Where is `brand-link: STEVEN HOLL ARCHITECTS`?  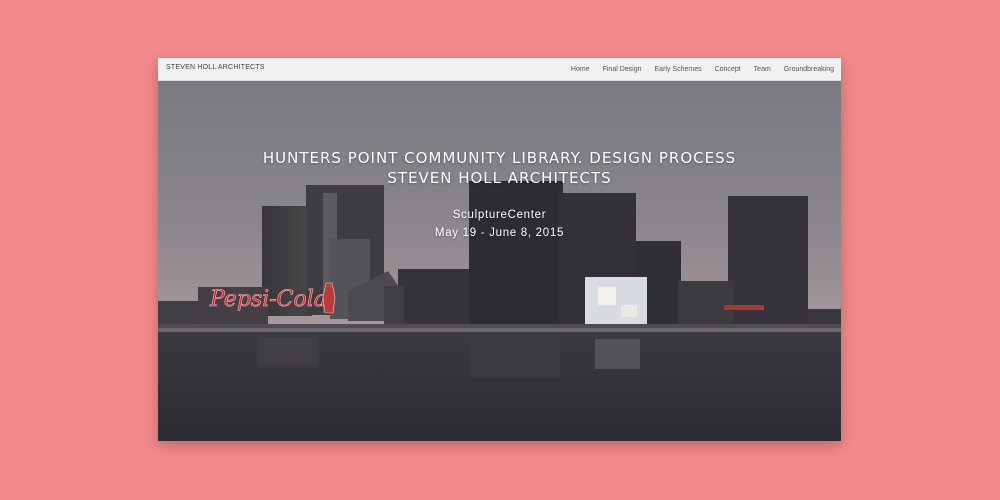 brand-link: STEVEN HOLL ARCHITECTS is located at coordinates (215, 67).